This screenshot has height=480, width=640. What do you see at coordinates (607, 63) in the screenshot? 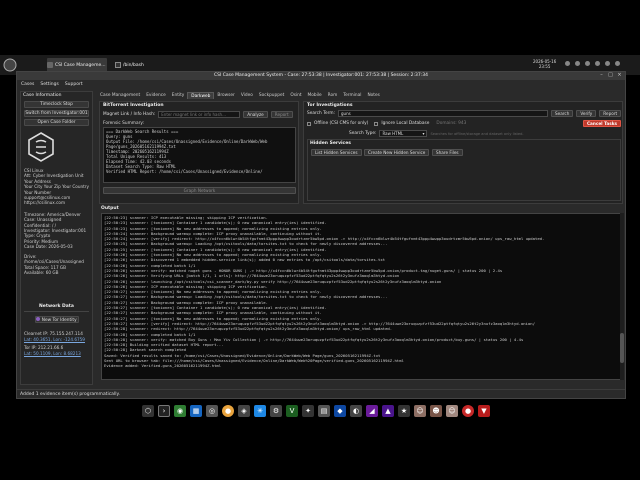
I see `user-tray-icon` at bounding box center [607, 63].